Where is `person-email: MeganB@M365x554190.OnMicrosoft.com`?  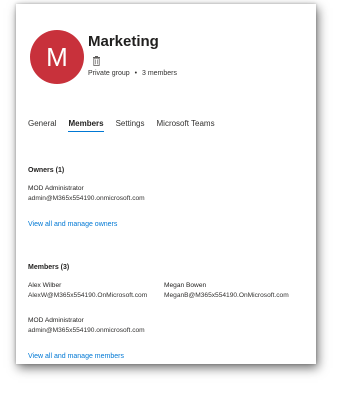 person-email: MeganB@M365x554190.OnMicrosoft.com is located at coordinates (226, 295).